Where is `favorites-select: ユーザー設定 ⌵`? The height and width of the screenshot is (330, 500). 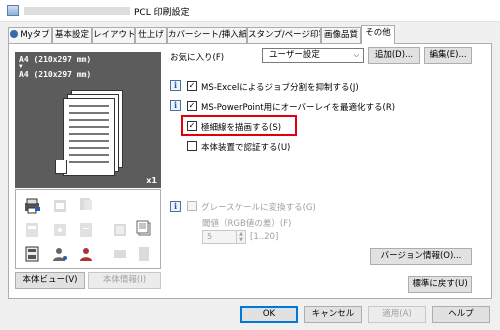 favorites-select: ユーザー設定 ⌵ is located at coordinates (313, 55).